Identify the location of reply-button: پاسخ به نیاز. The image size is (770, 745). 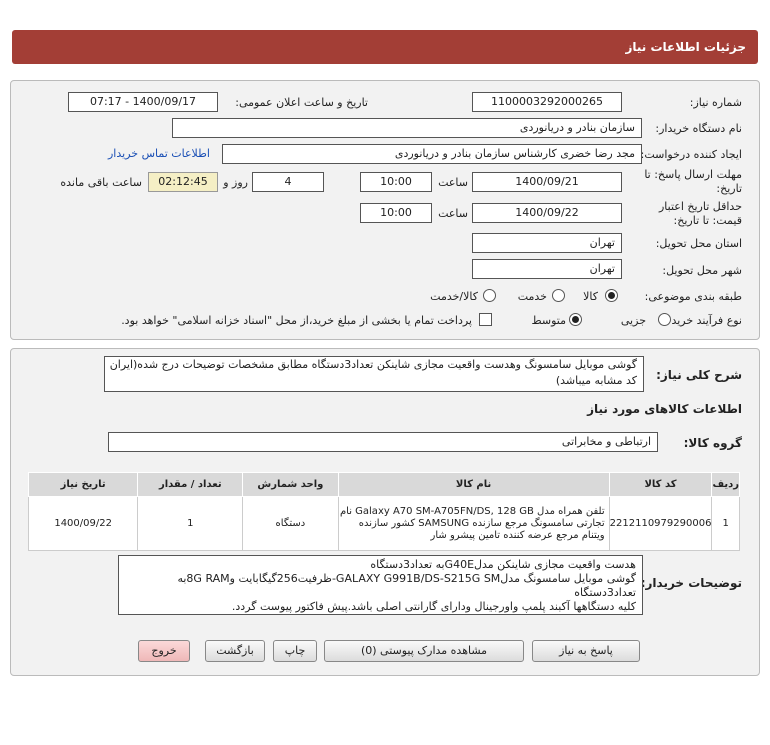
(586, 651).